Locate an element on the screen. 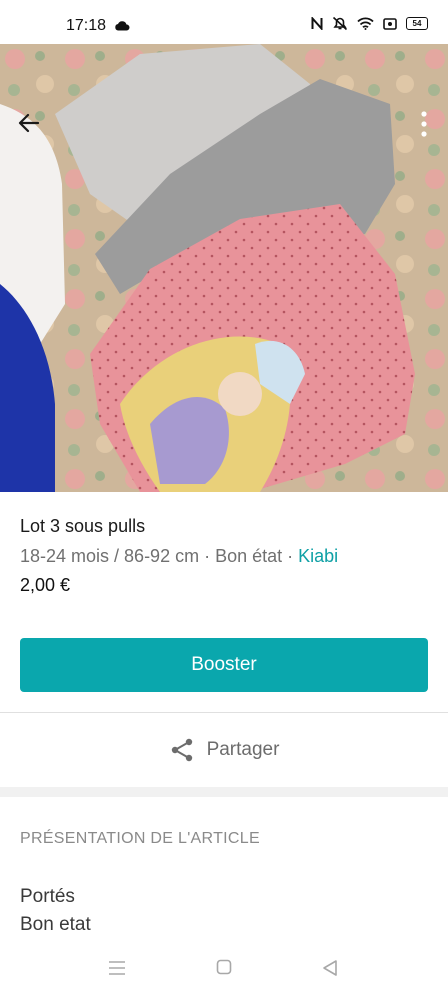 The width and height of the screenshot is (448, 995). brand-link: Kiabi is located at coordinates (318, 556).